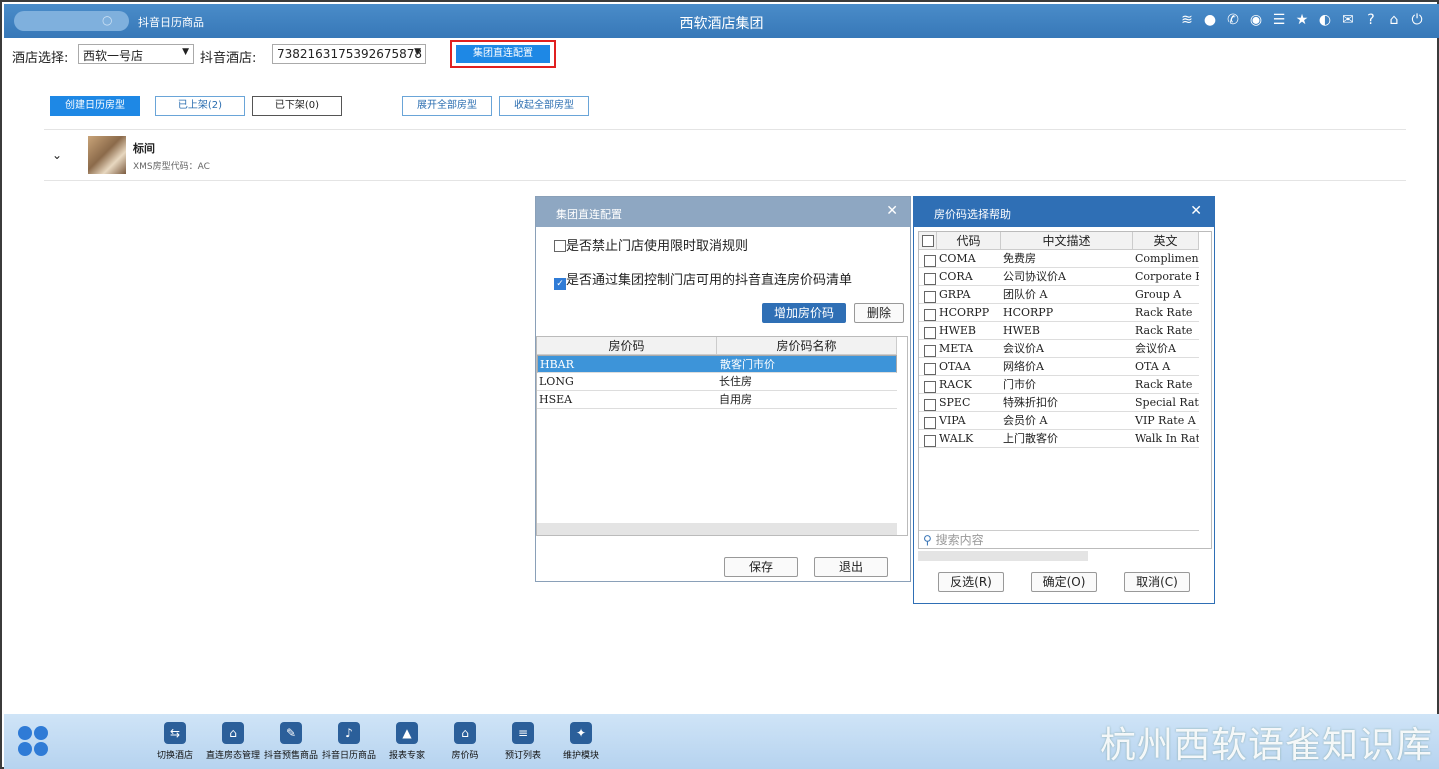 The image size is (1439, 769). I want to click on table-row: SPEC 特殊折扣价 Special Rat, so click(1059, 403).